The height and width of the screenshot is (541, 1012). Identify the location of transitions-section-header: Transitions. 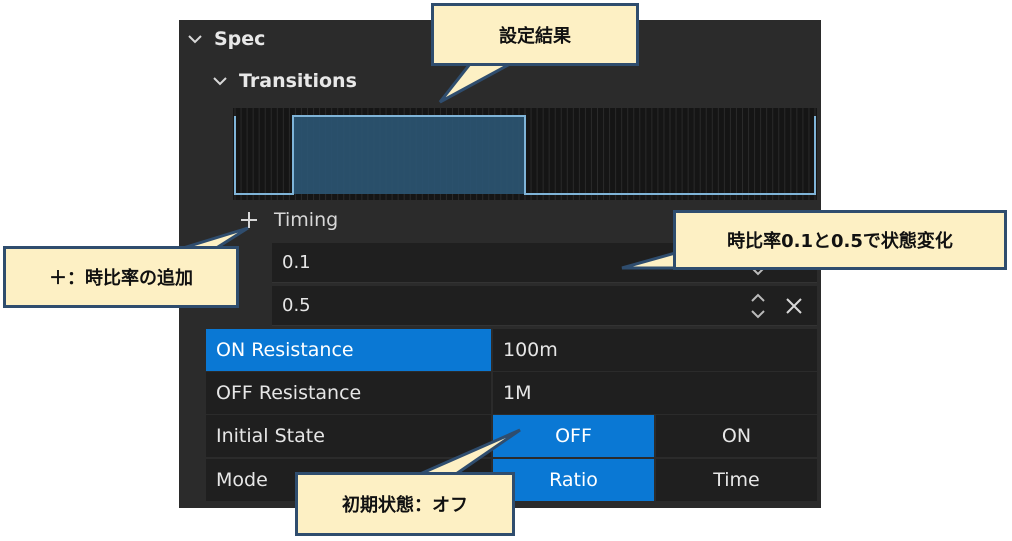
(284, 81).